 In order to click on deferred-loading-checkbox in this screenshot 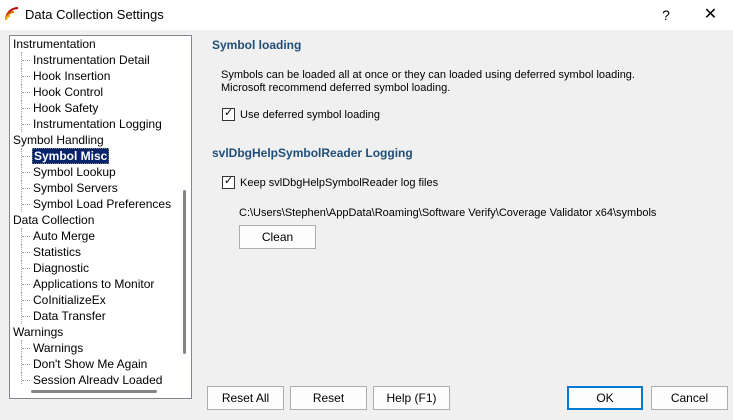, I will do `click(228, 113)`.